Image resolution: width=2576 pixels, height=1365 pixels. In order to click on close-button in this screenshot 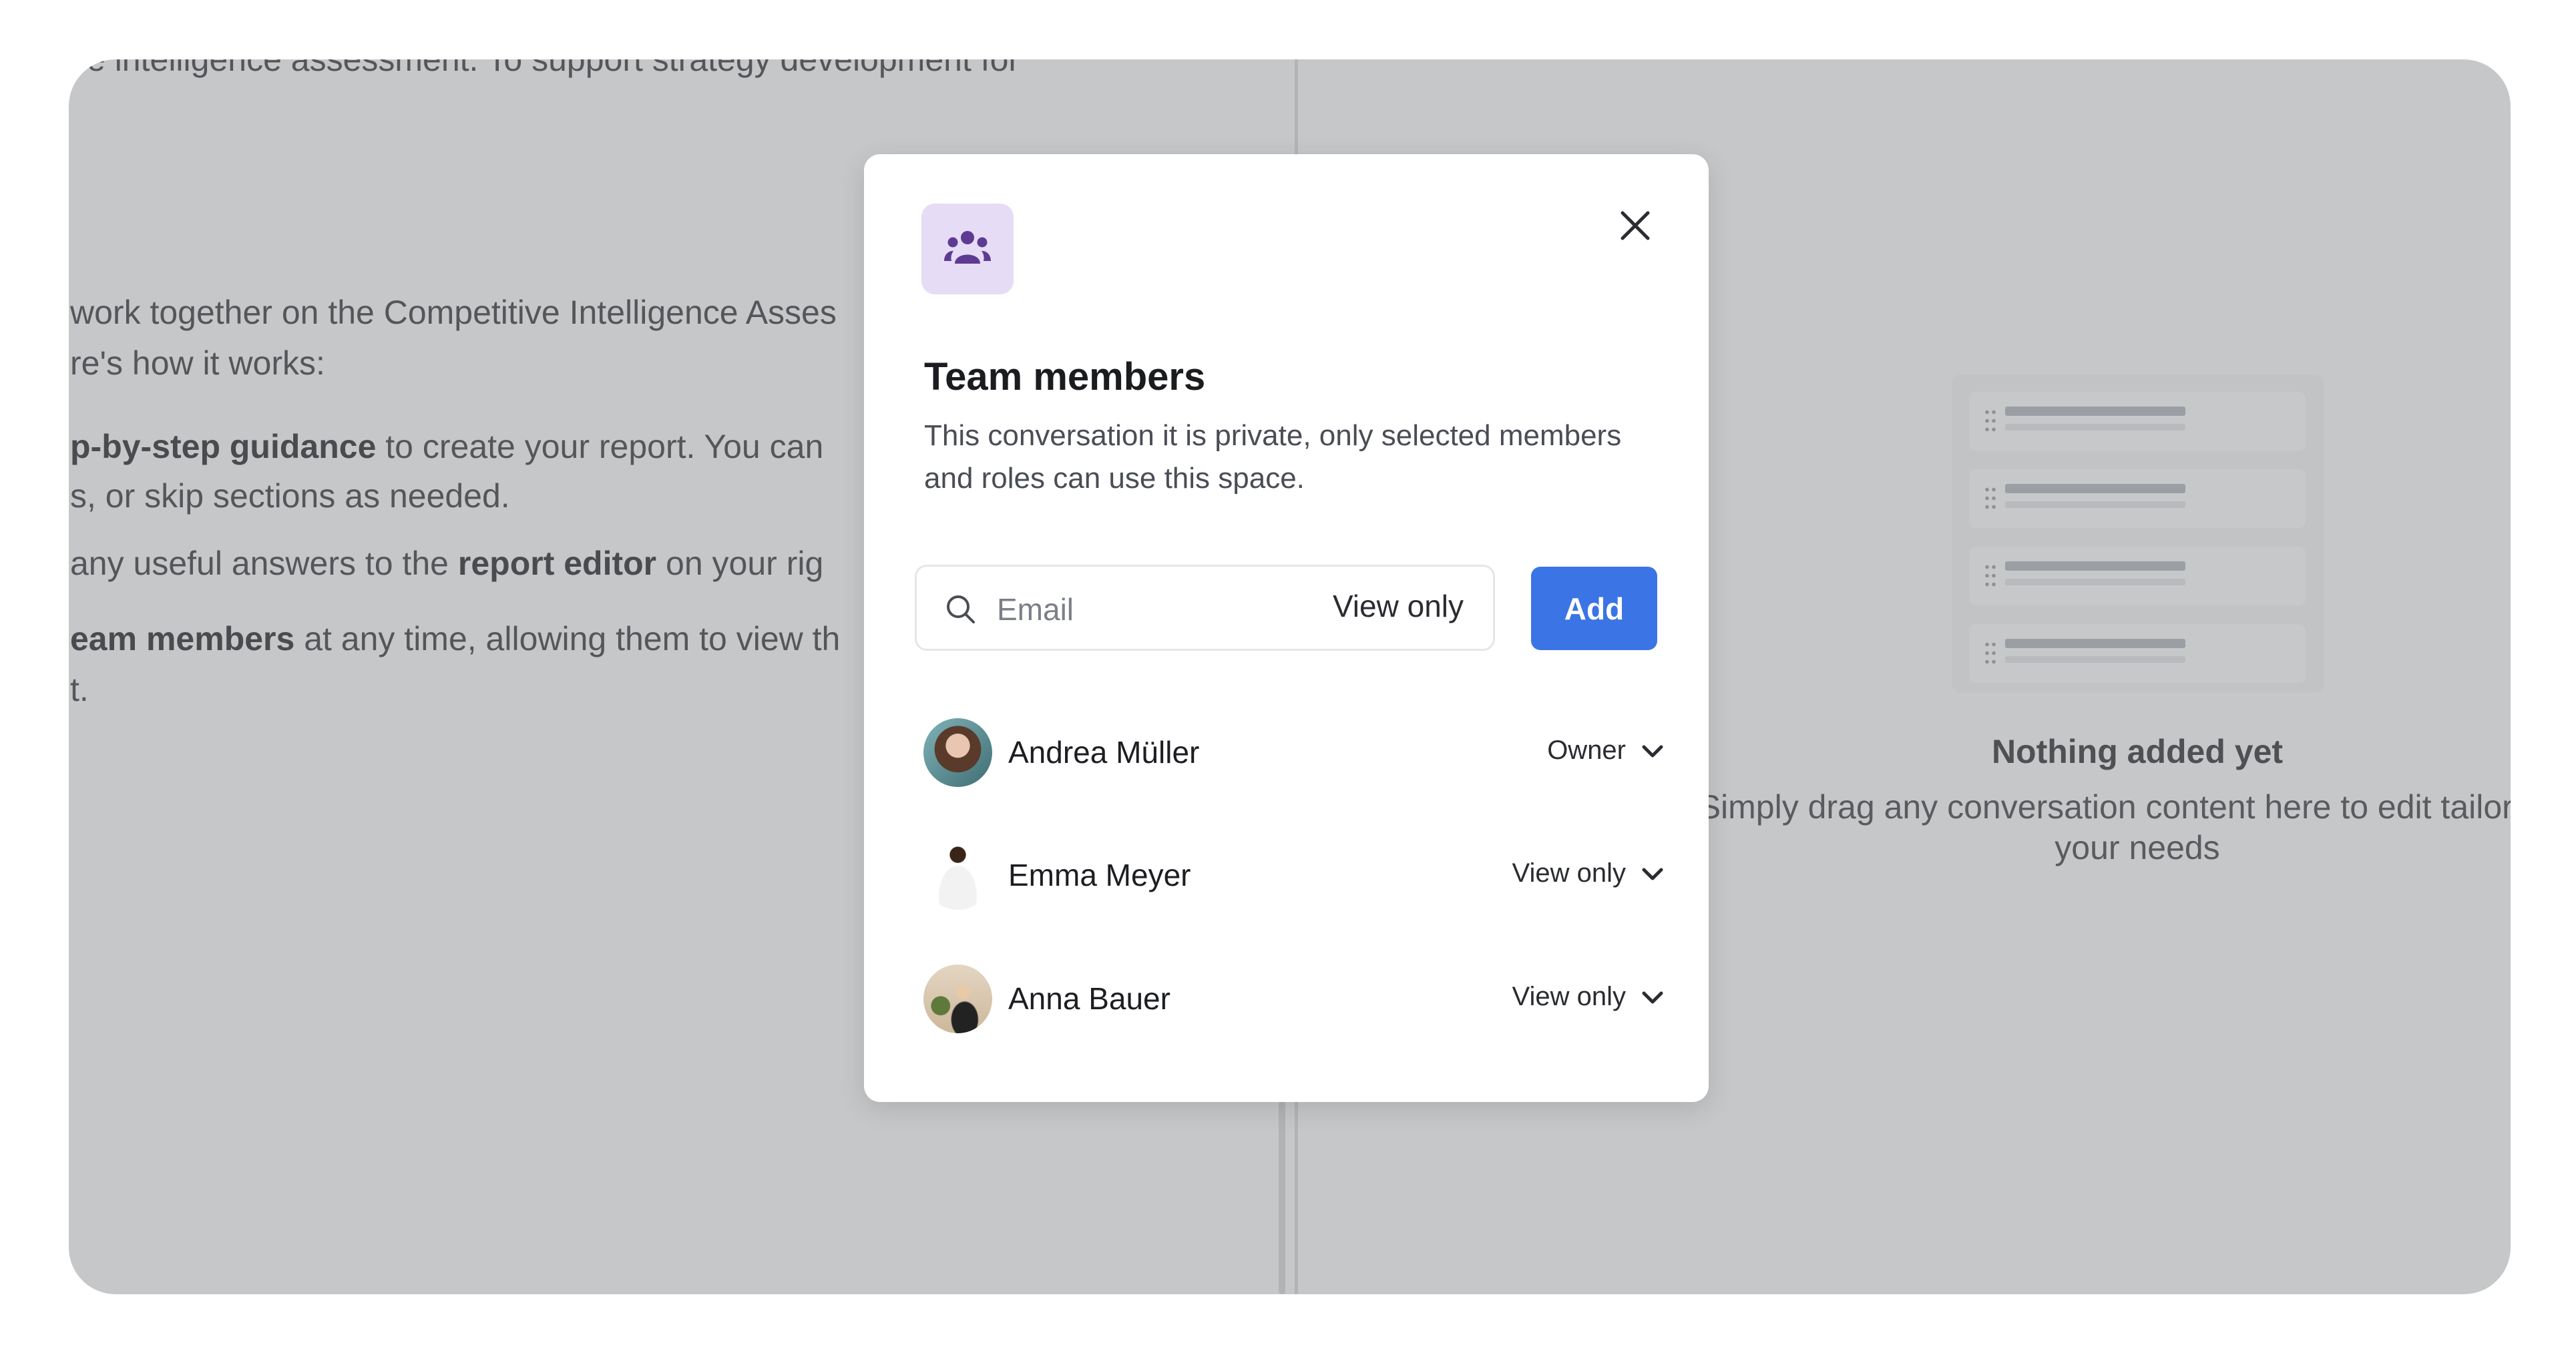, I will do `click(1635, 225)`.